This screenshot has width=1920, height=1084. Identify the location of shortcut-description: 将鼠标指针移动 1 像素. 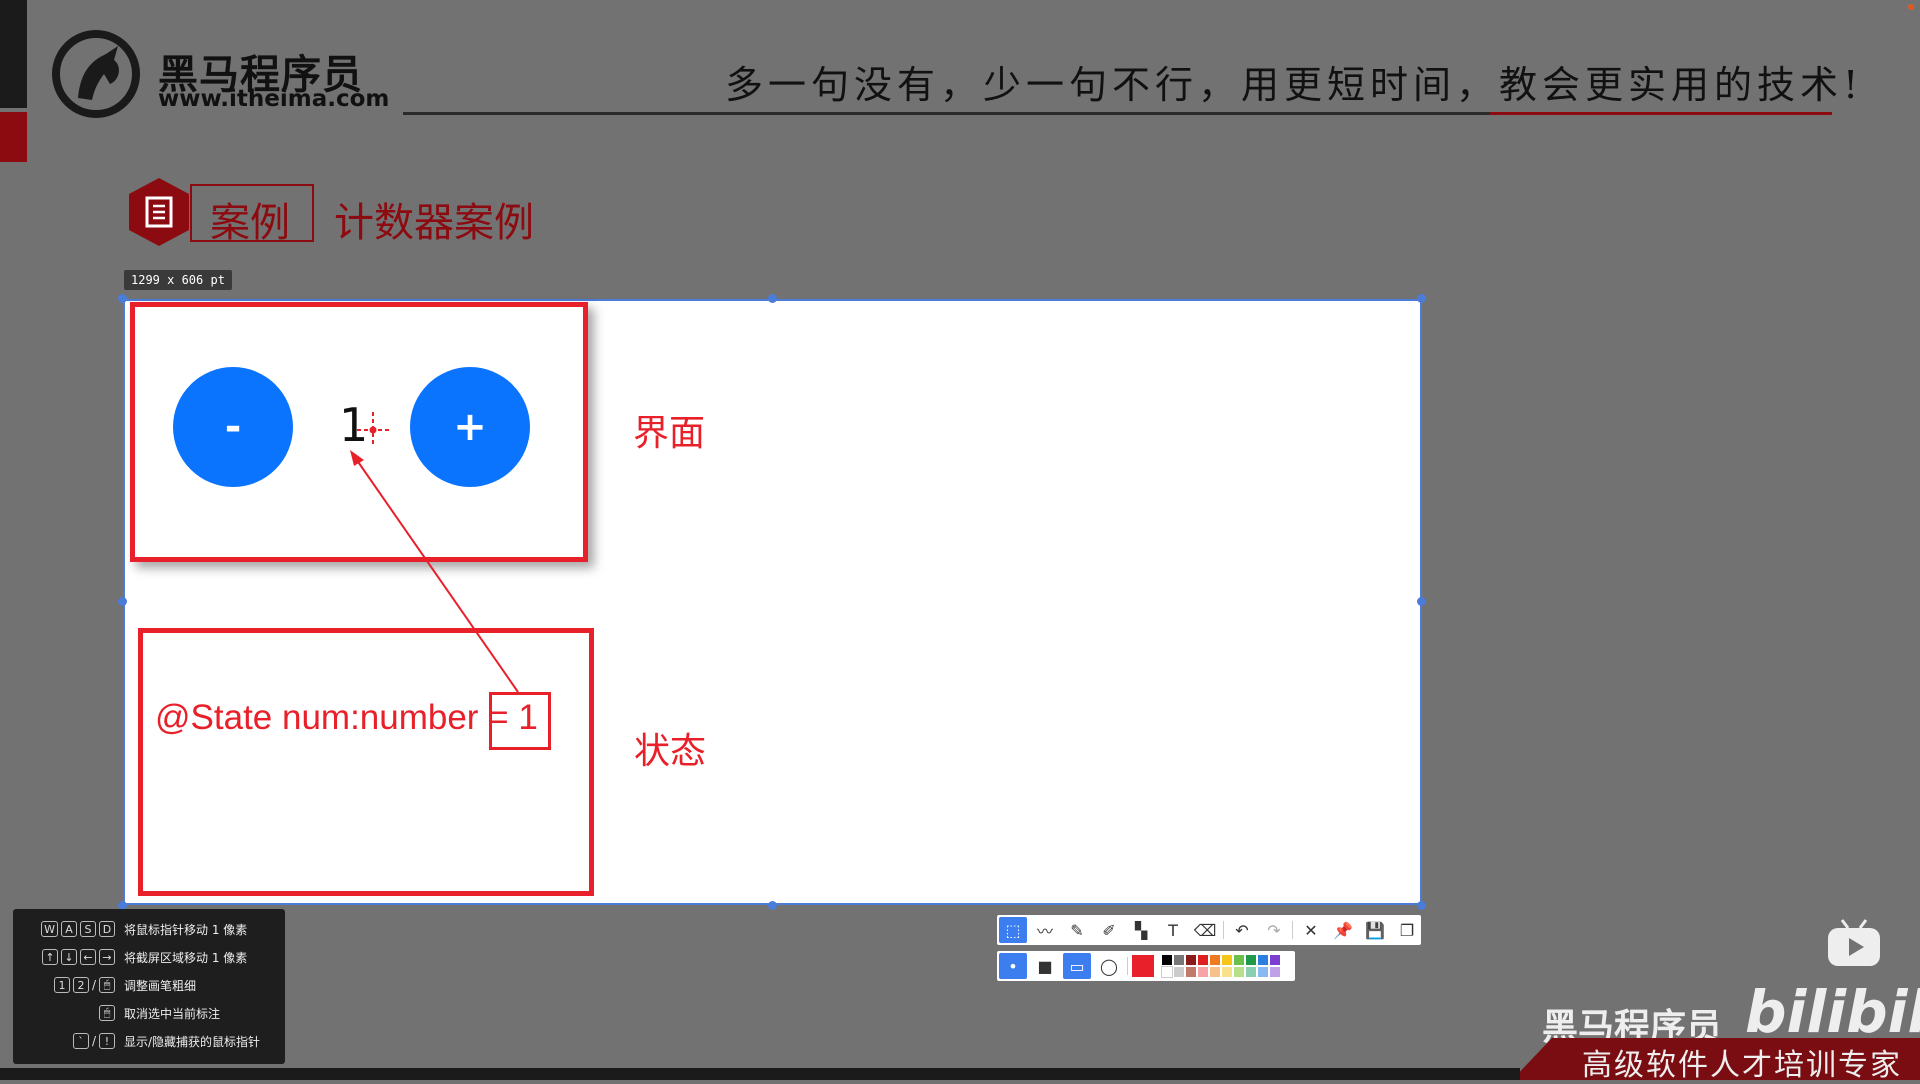
(186, 930).